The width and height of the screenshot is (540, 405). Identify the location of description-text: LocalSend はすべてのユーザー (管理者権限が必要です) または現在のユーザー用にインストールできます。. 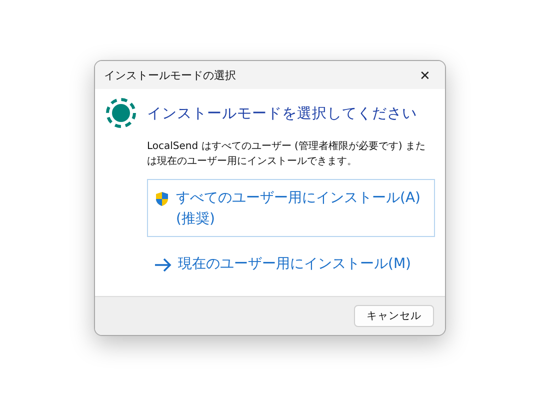
(286, 154).